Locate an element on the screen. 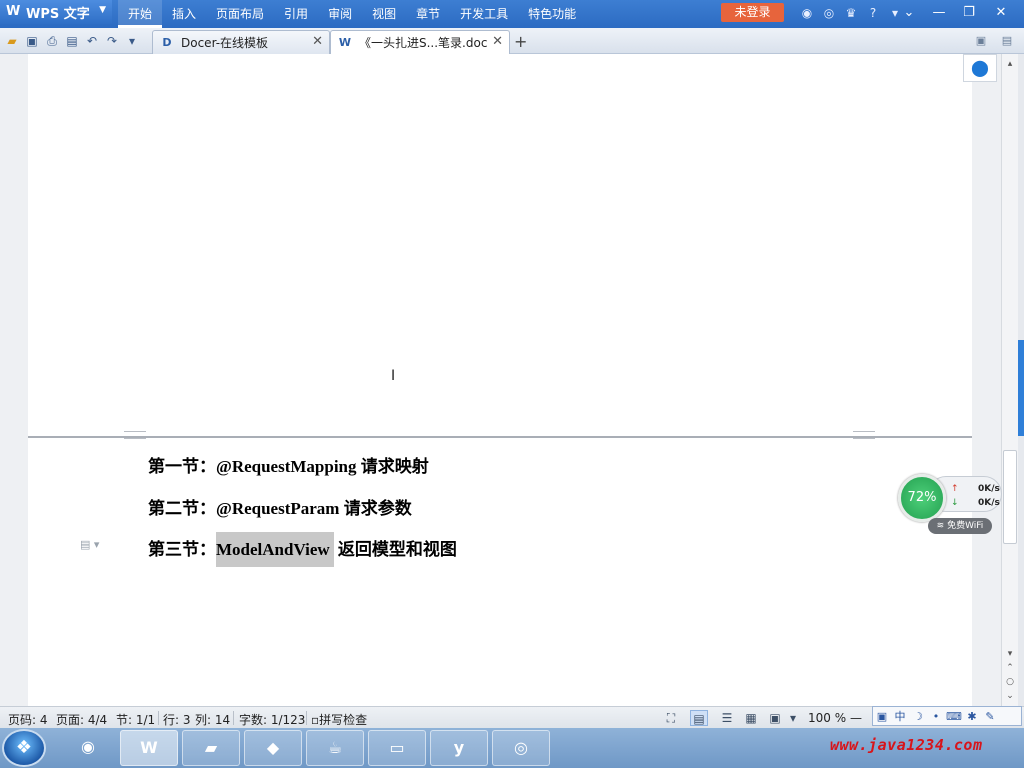  tab-list-icon: ▣ is located at coordinates (981, 41).